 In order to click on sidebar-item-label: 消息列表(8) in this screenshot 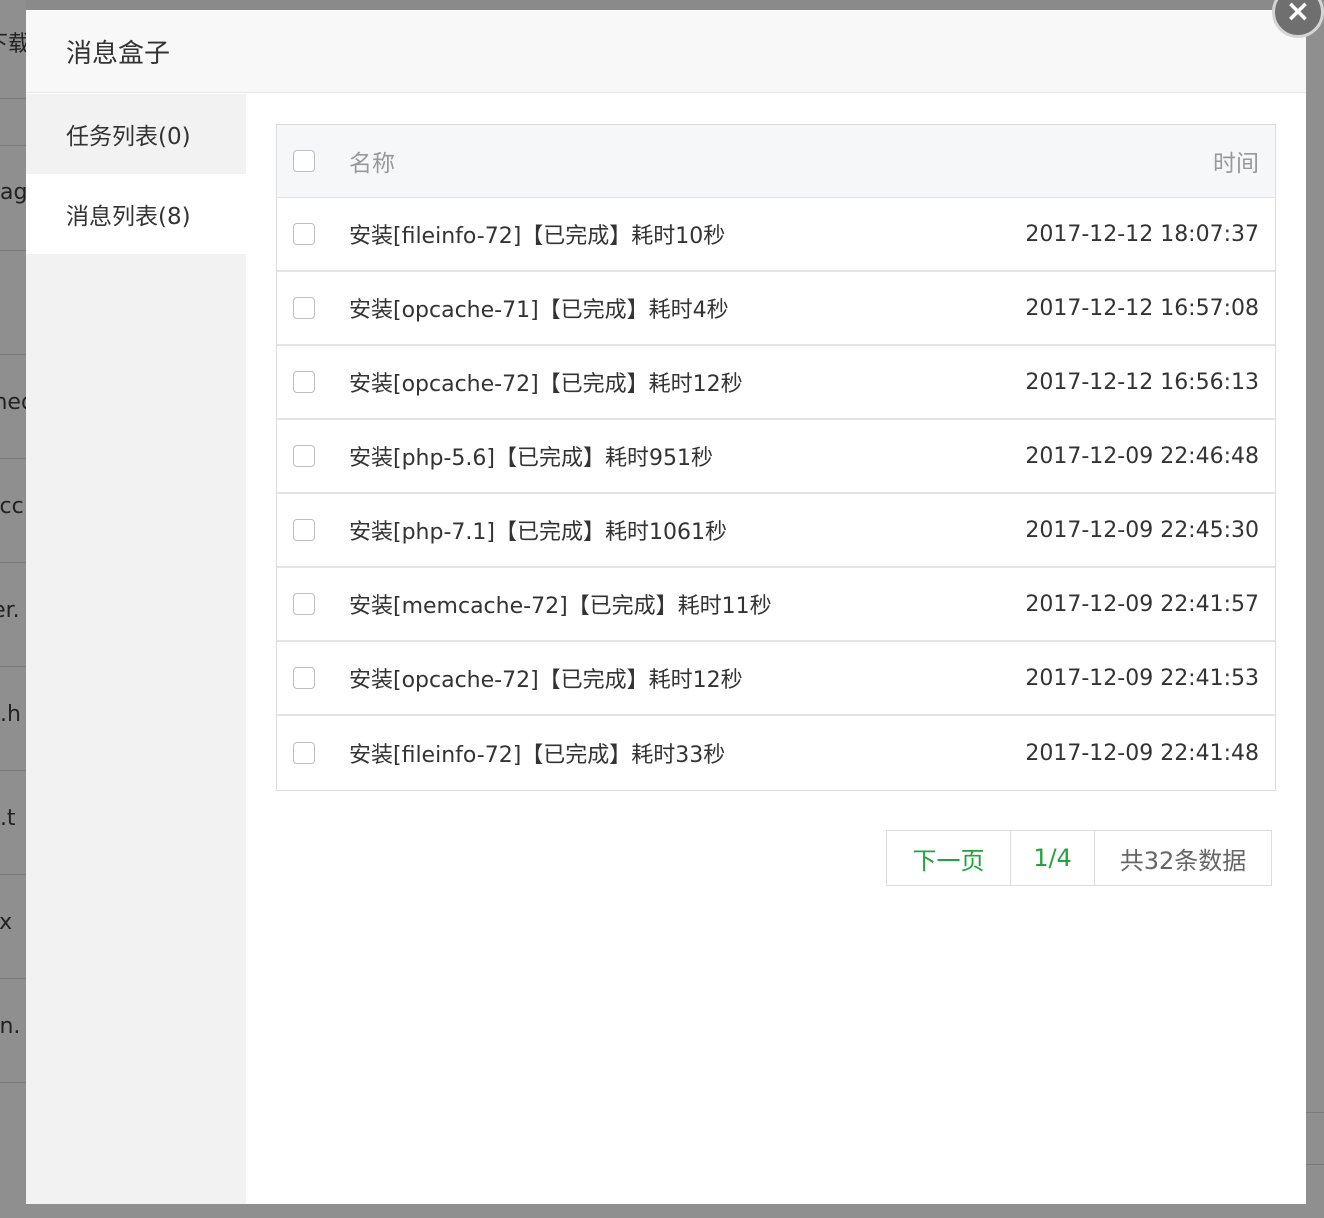, I will do `click(128, 217)`.